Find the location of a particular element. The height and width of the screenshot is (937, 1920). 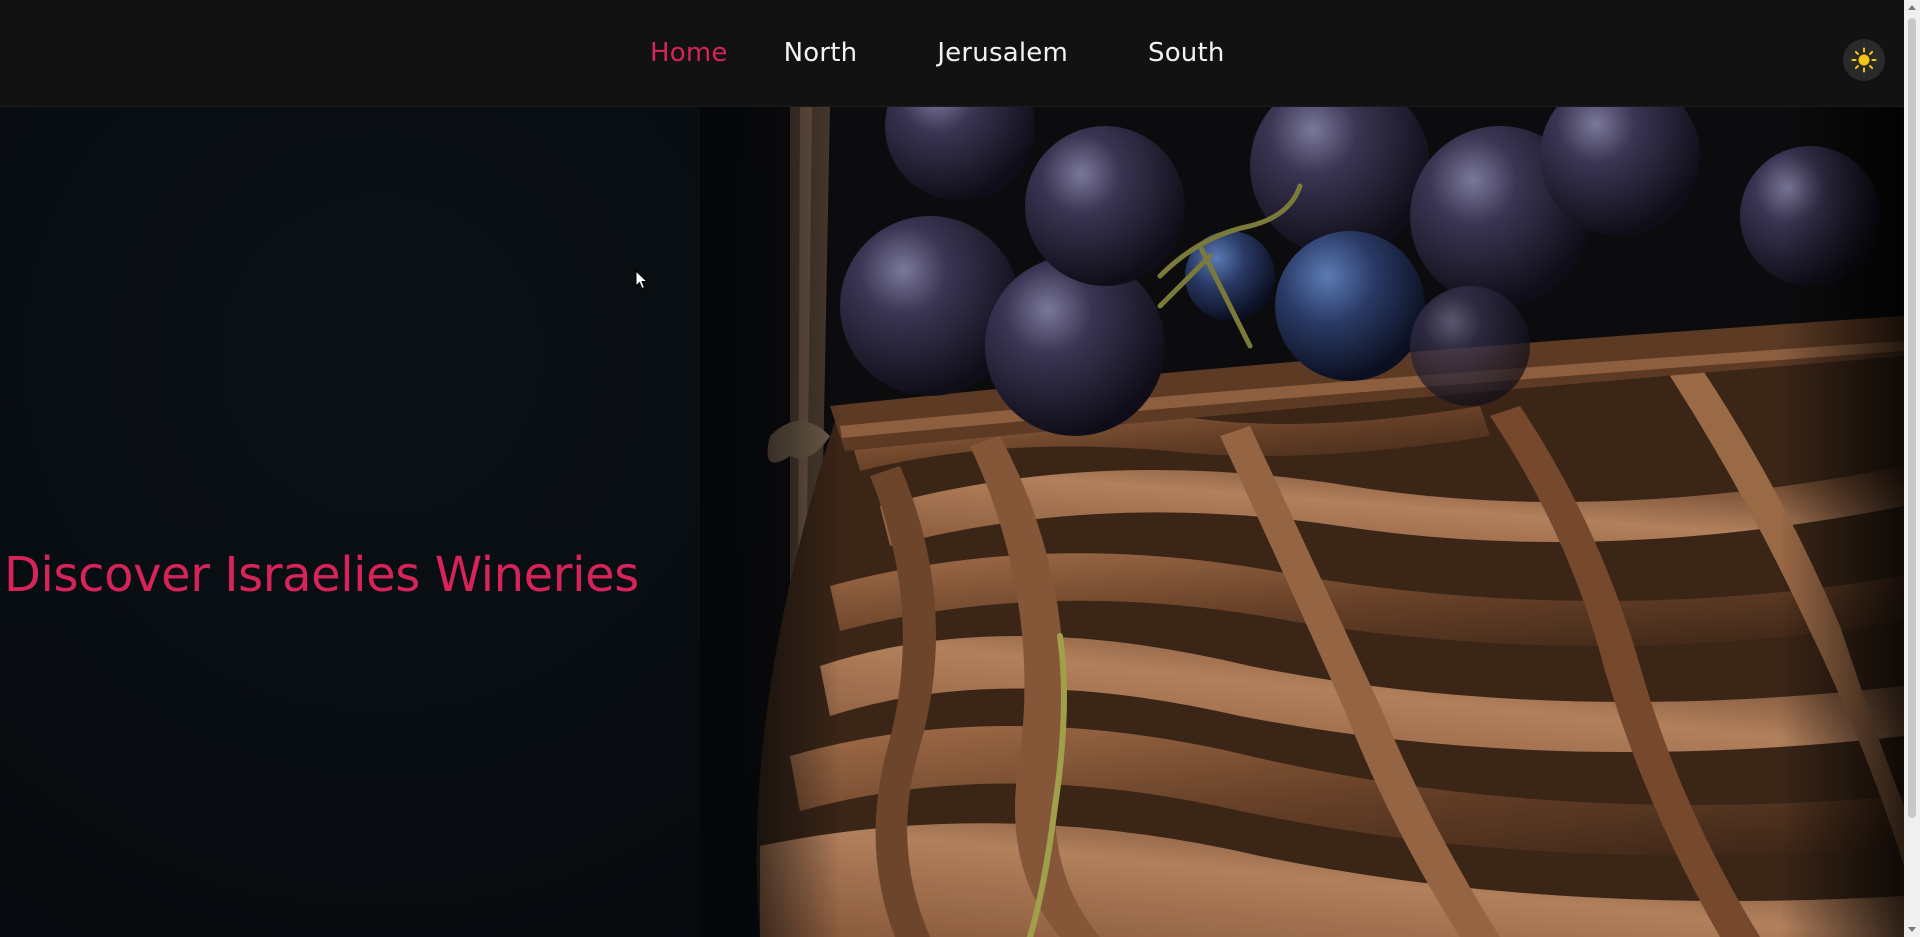

top-navbar: Home North Jerusalem South is located at coordinates (952, 53).